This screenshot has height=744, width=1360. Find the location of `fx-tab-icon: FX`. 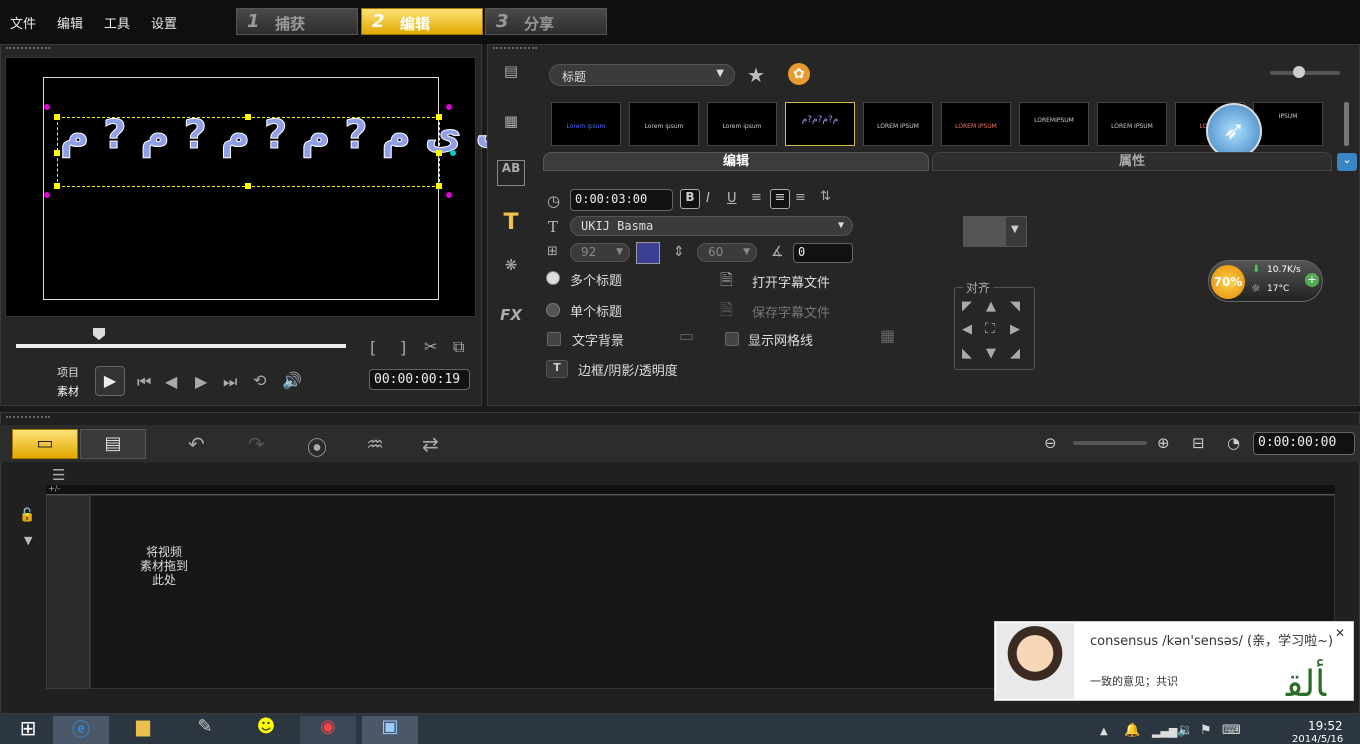

fx-tab-icon: FX is located at coordinates (511, 319).